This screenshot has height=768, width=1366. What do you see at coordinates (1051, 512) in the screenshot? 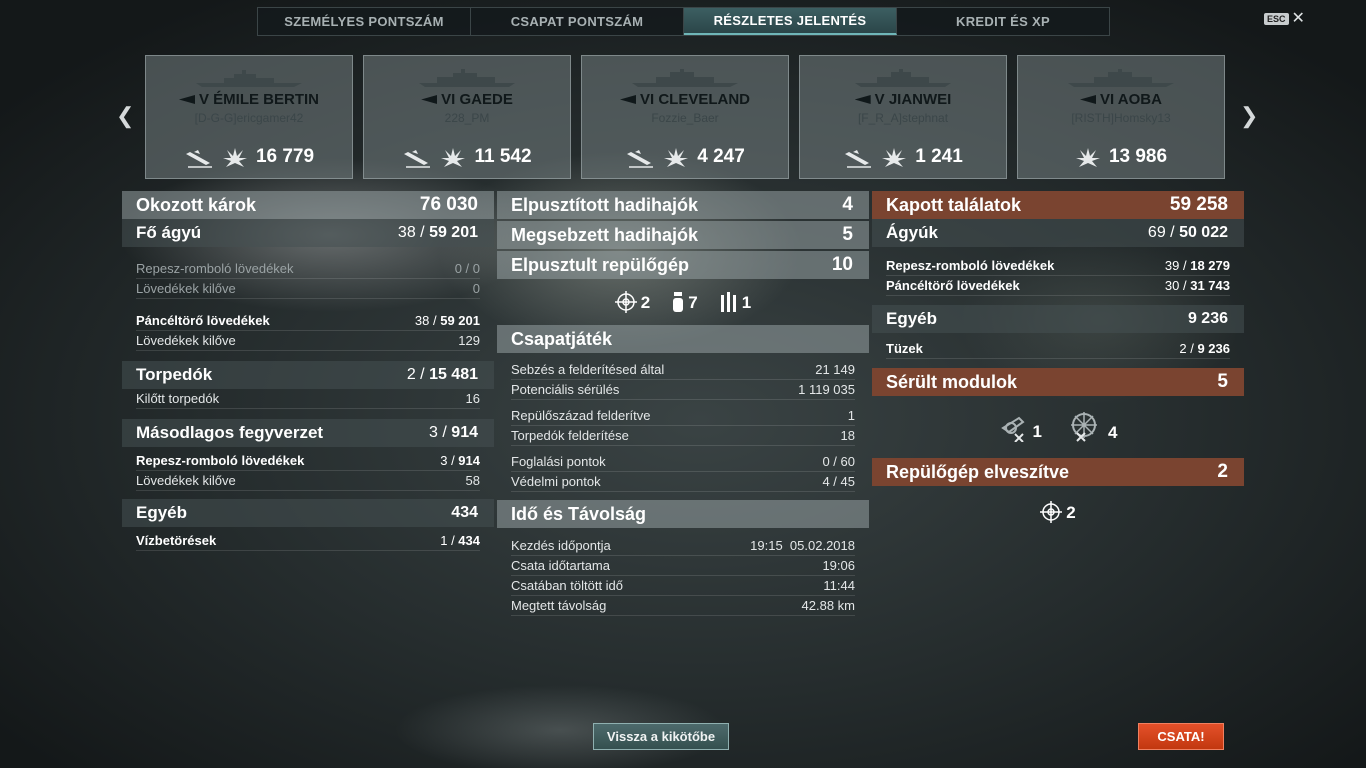
I see `crosshair-icon` at bounding box center [1051, 512].